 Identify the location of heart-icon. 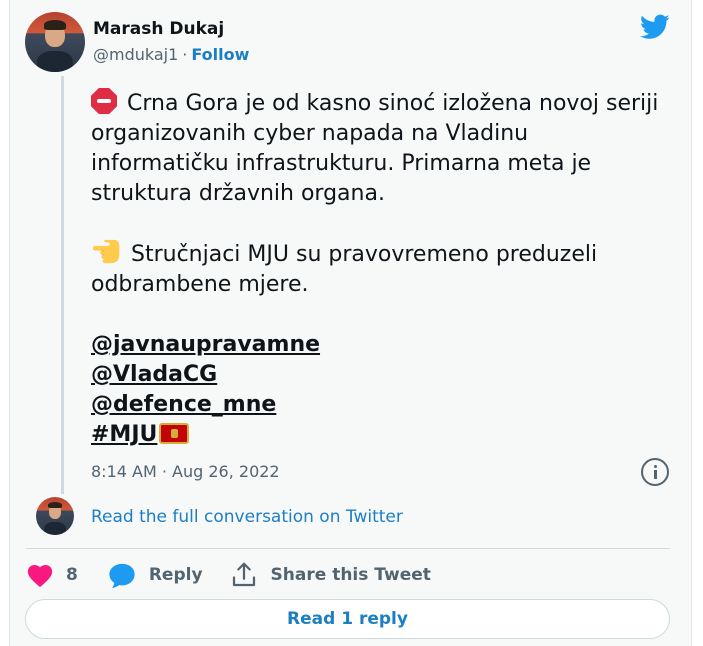
(40, 576).